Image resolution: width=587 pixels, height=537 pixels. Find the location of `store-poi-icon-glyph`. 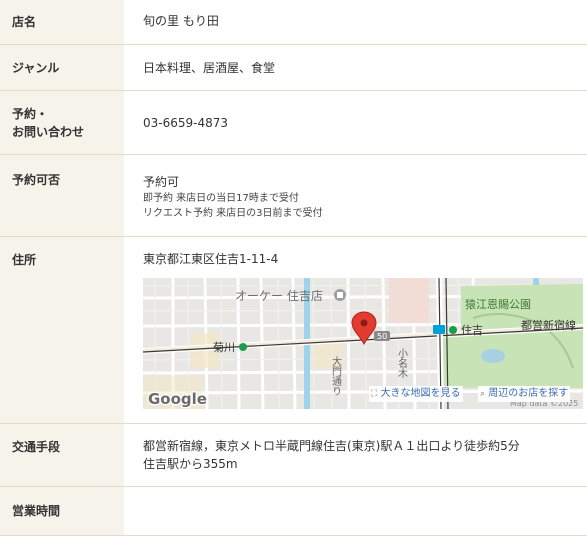

store-poi-icon-glyph is located at coordinates (340, 295).